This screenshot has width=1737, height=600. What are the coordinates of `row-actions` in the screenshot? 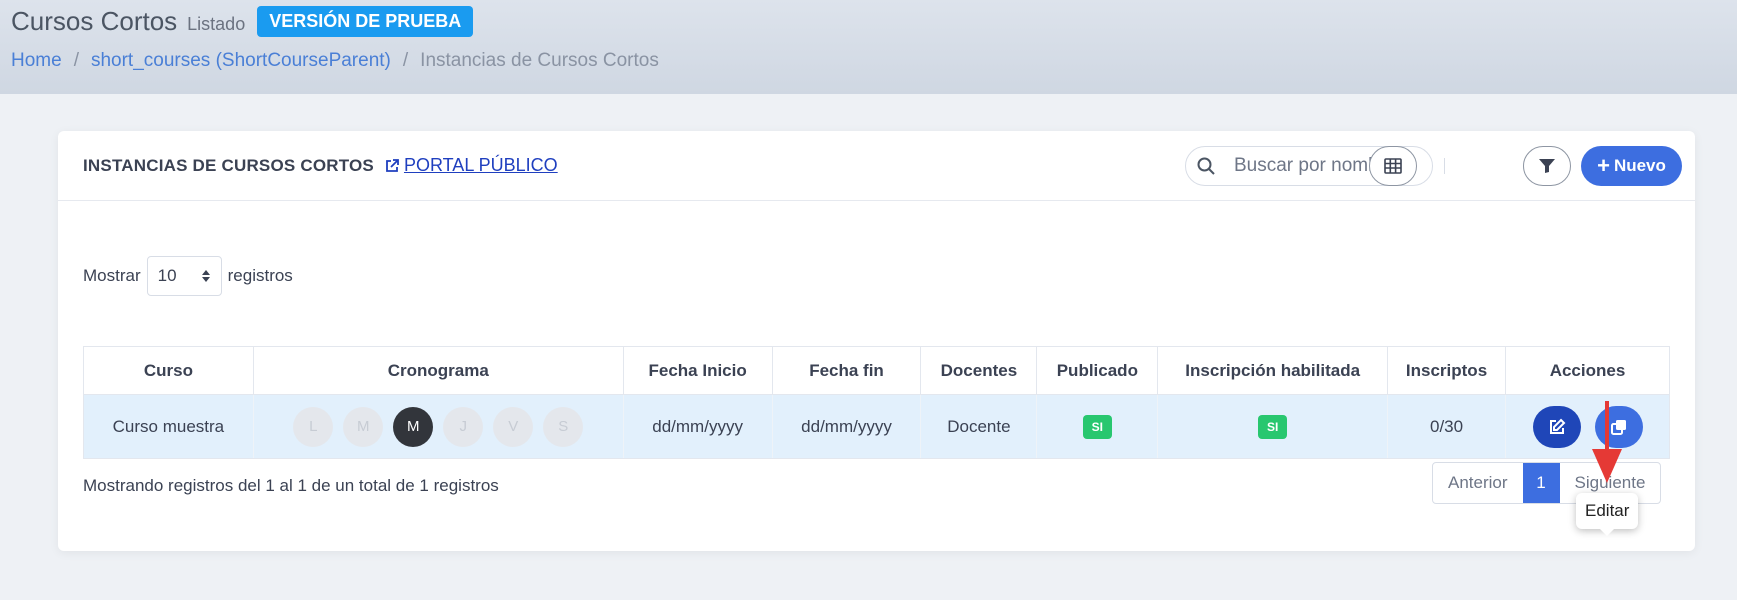 It's located at (1587, 426).